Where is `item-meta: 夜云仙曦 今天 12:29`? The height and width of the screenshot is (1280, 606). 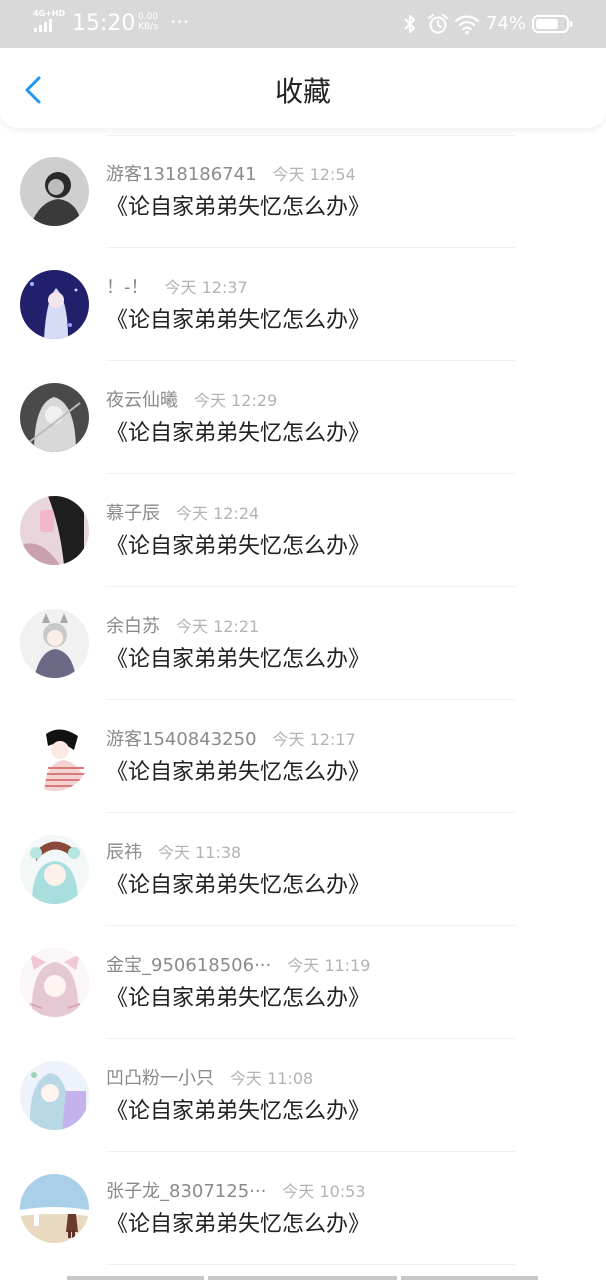 item-meta: 夜云仙曦 今天 12:29 is located at coordinates (191, 401).